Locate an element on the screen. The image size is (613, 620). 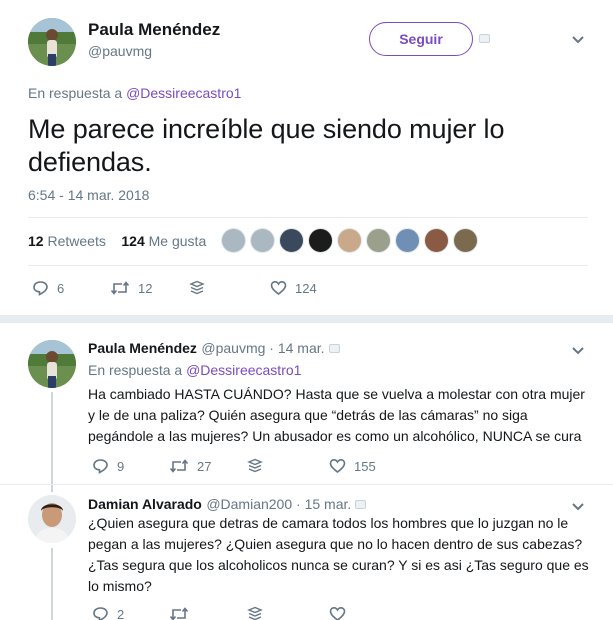
retweet-button: 27 is located at coordinates (190, 466).